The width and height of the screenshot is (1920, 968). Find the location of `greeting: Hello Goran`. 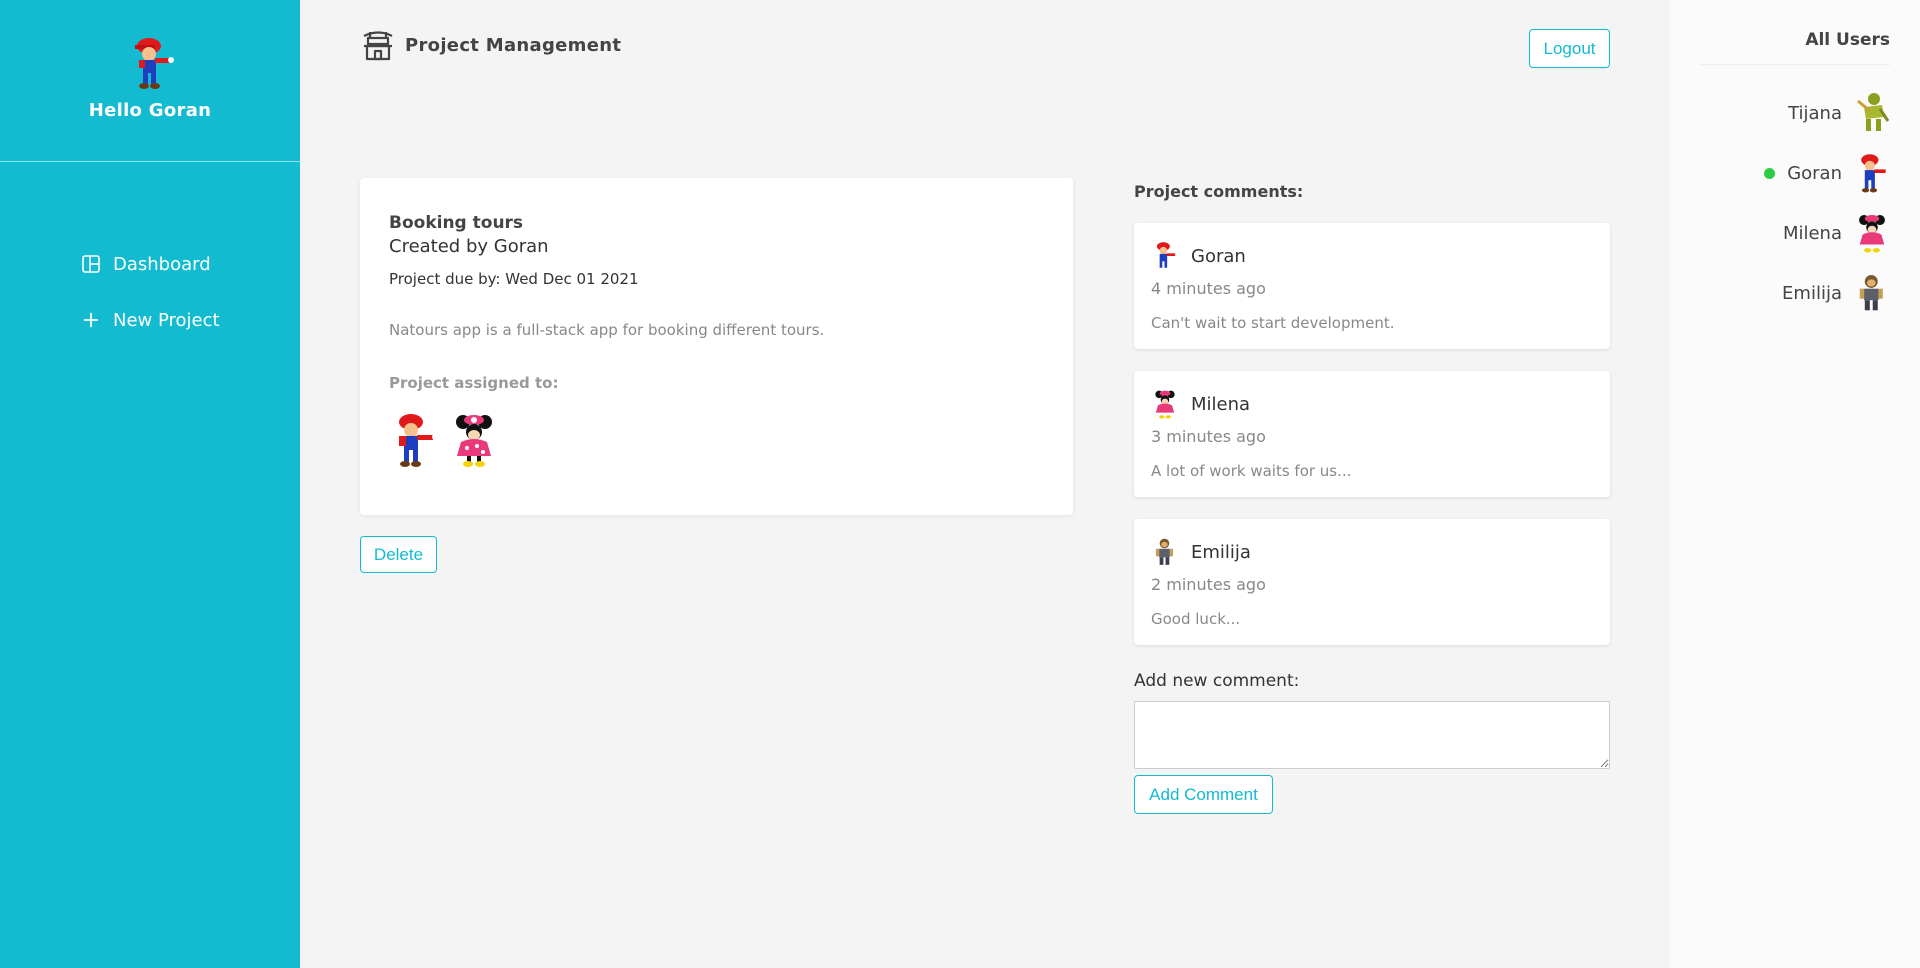

greeting: Hello Goran is located at coordinates (150, 110).